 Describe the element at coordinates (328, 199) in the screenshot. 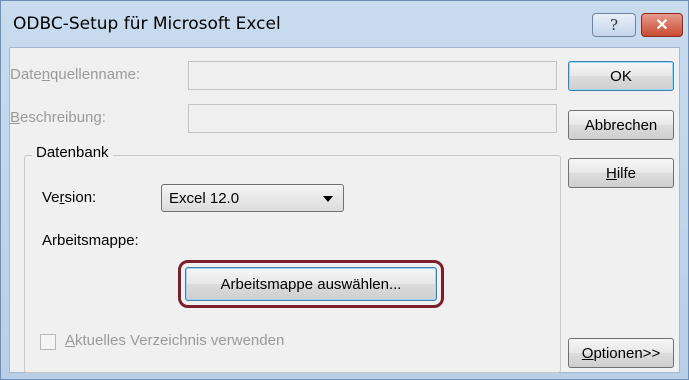

I see `chevron-down-icon` at that location.